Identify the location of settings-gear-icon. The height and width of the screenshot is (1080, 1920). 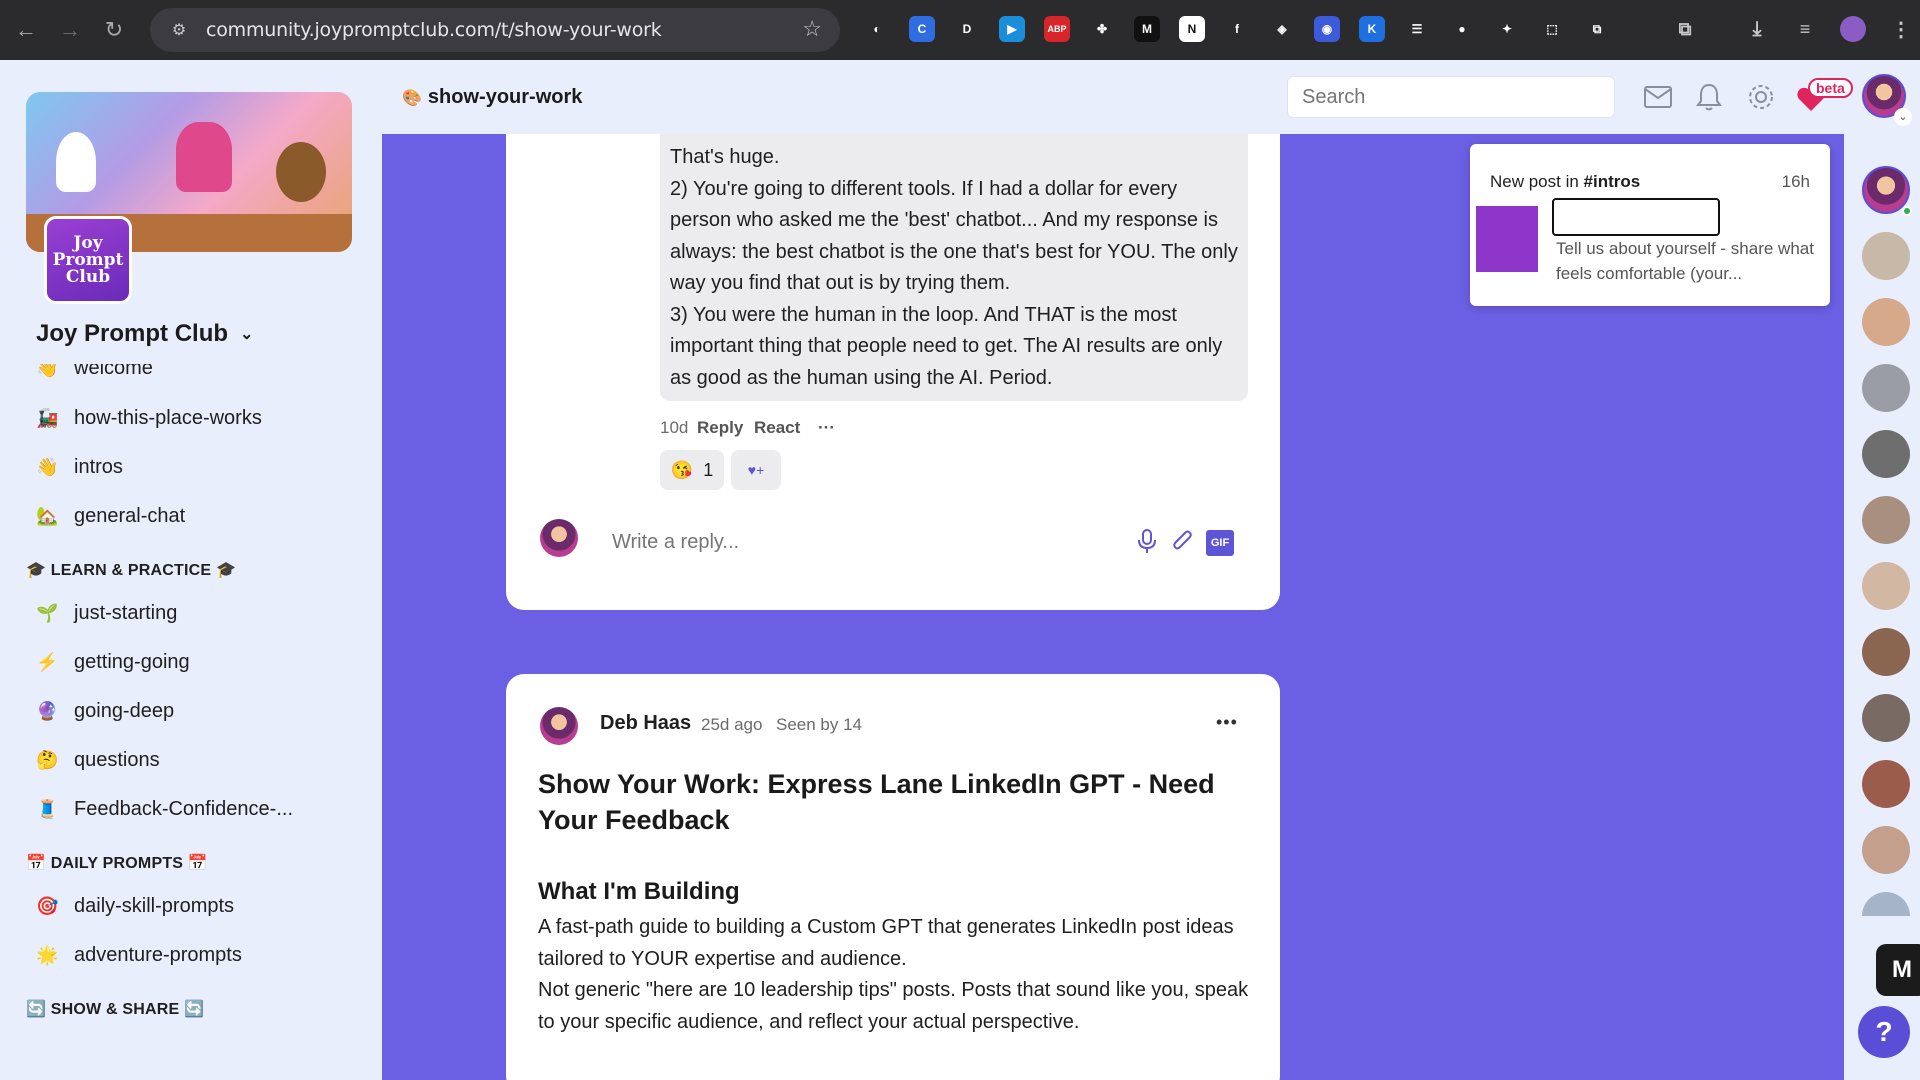
(1761, 97).